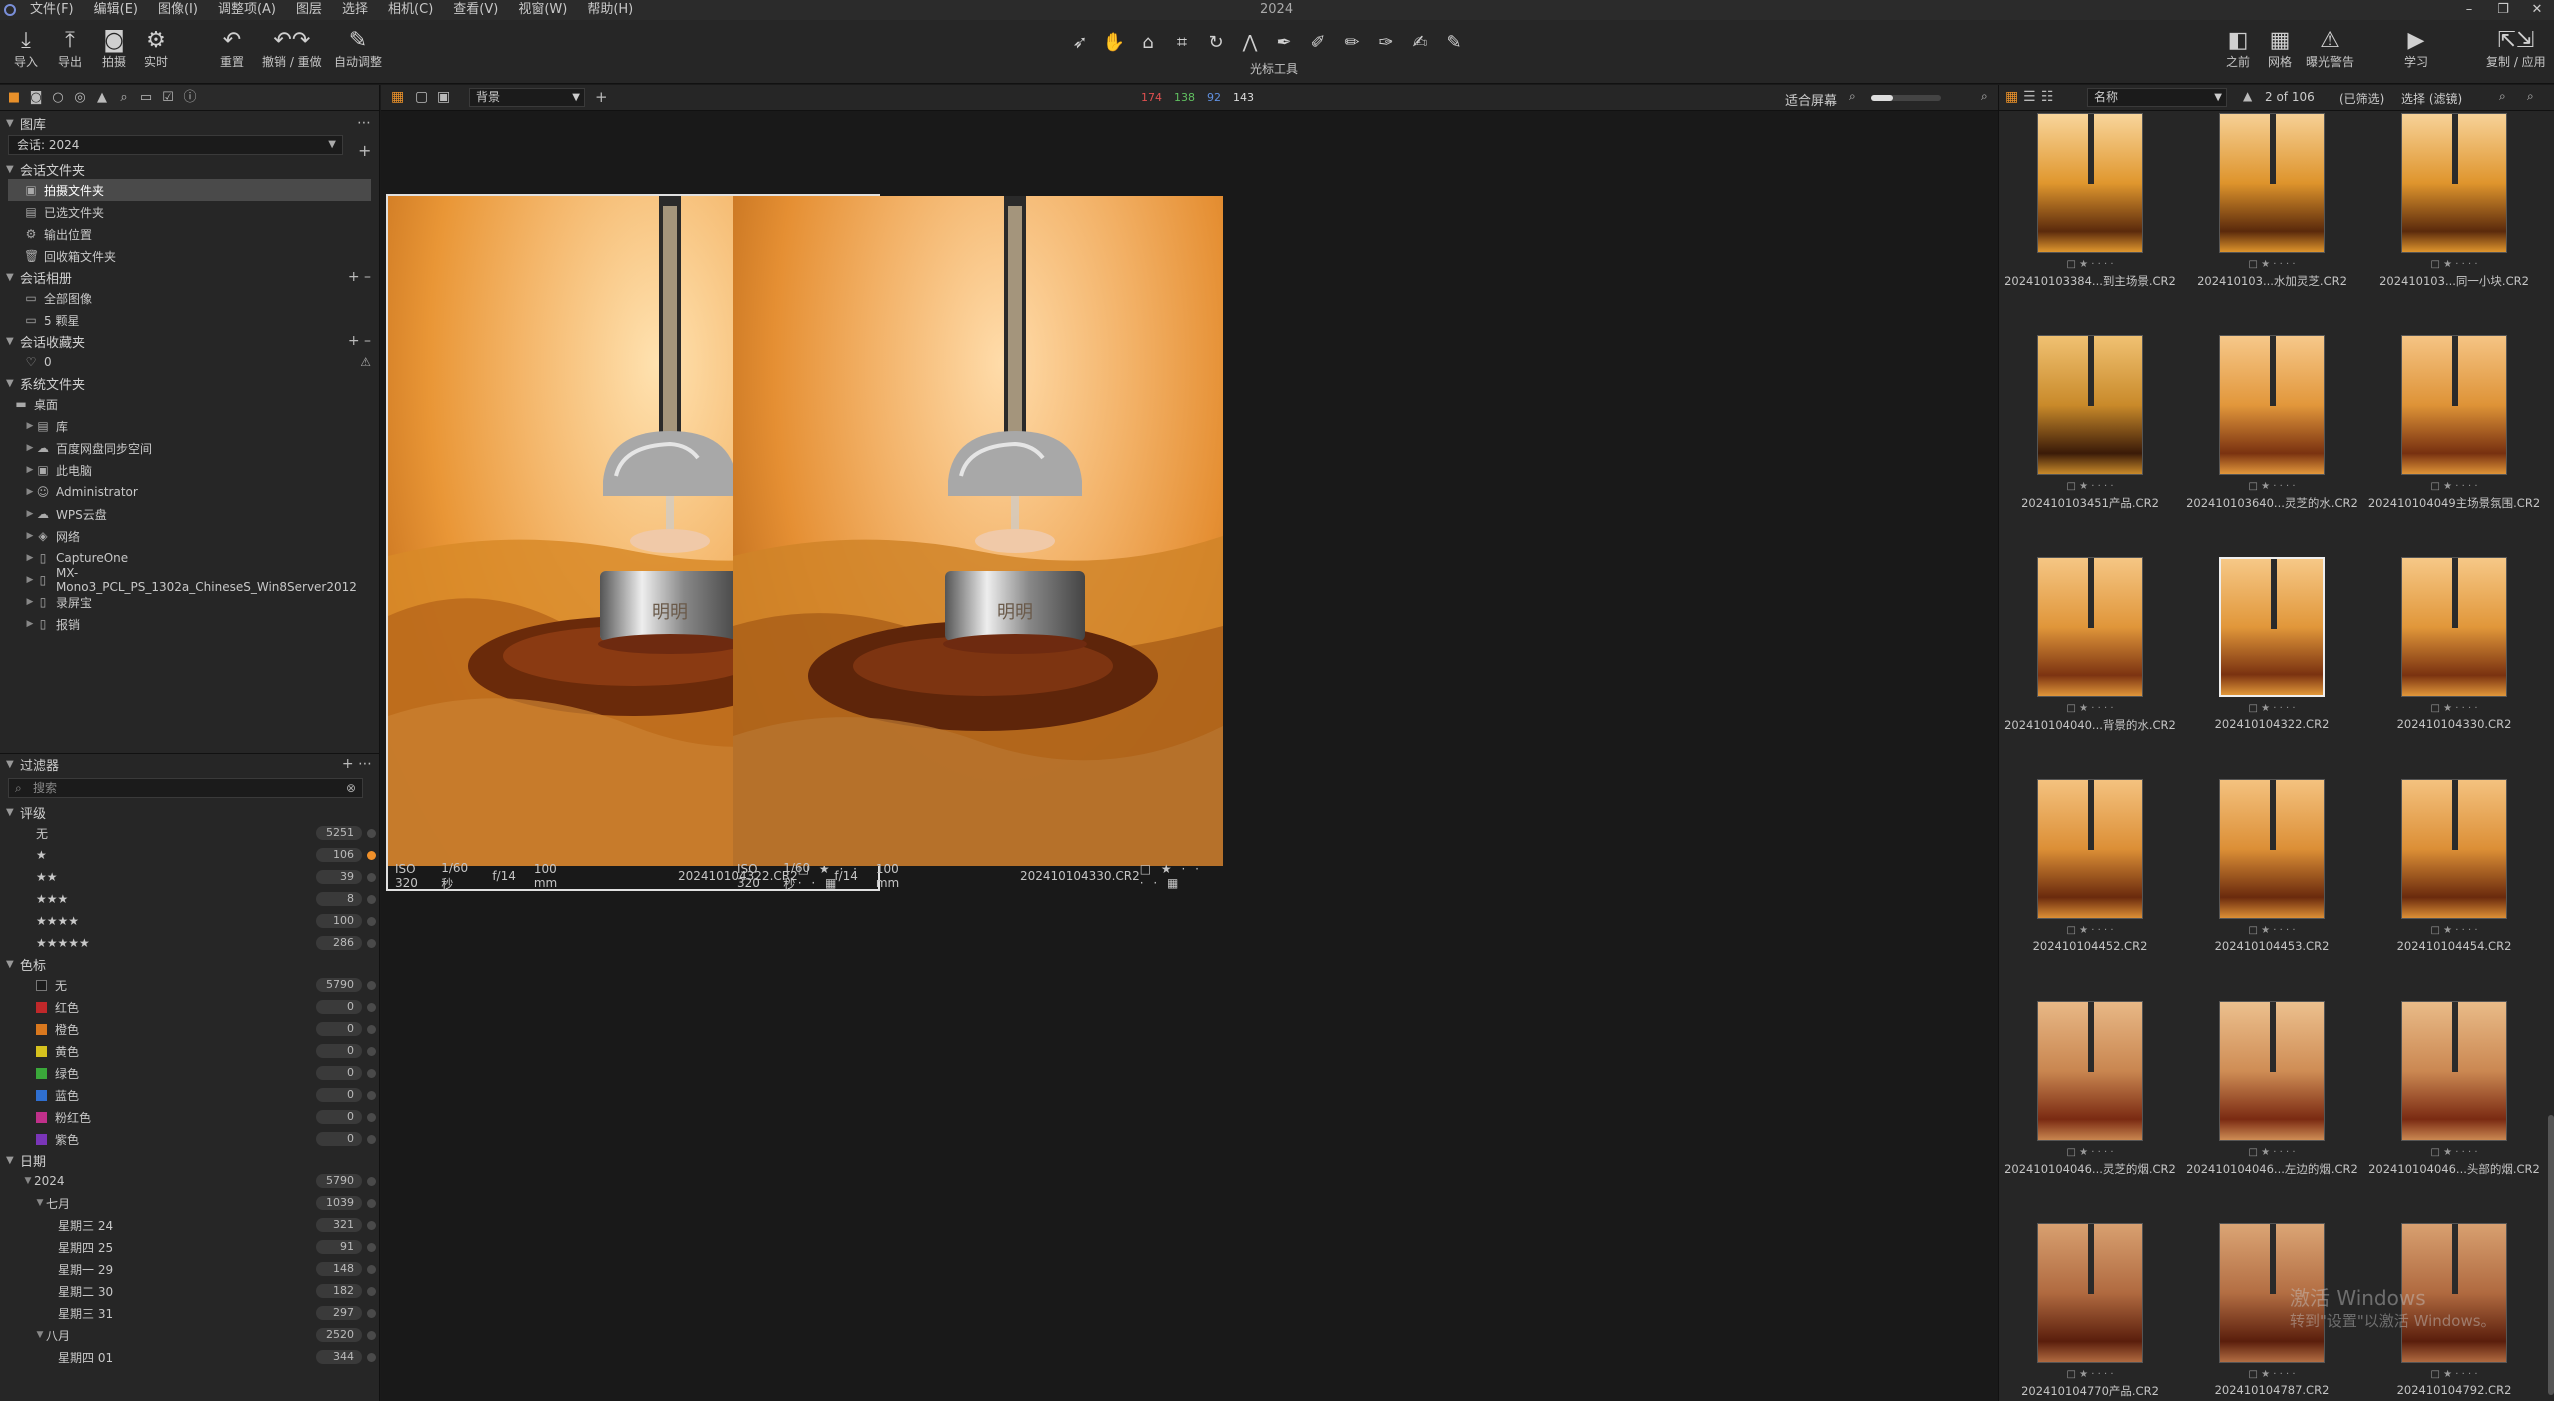 Image resolution: width=2554 pixels, height=1401 pixels. I want to click on menu-adjustments: 调整项(A), so click(247, 10).